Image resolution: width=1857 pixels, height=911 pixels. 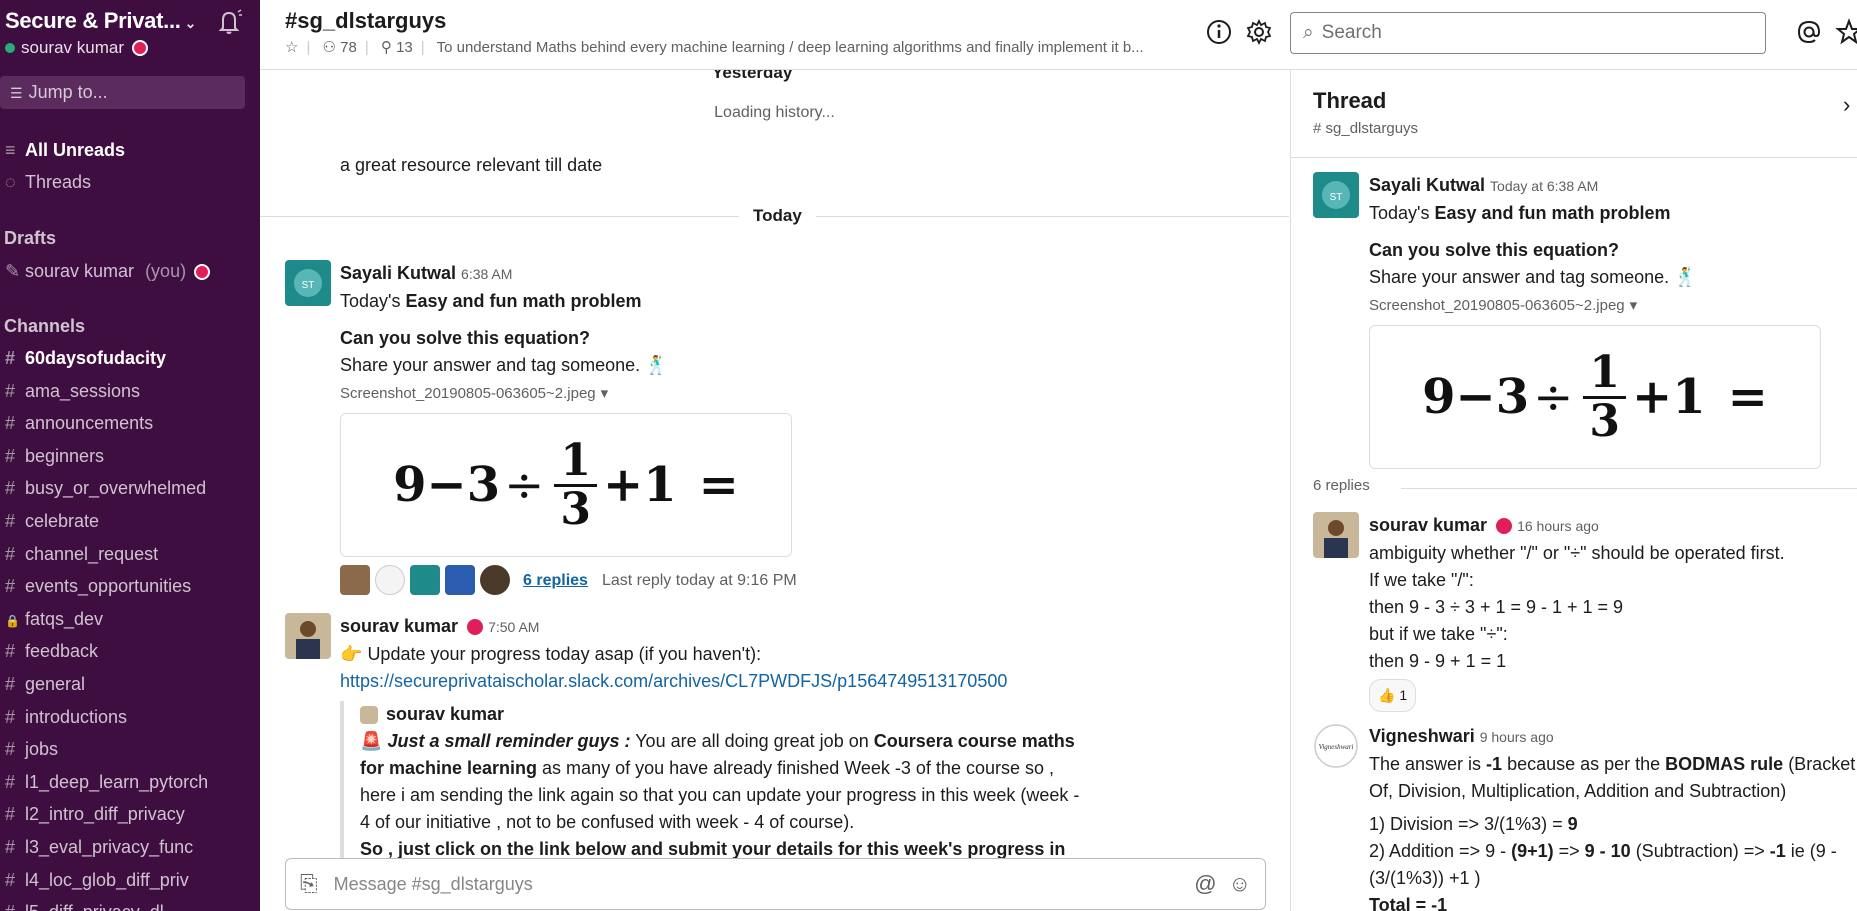 What do you see at coordinates (10, 182) in the screenshot?
I see `threads-icon: ◌` at bounding box center [10, 182].